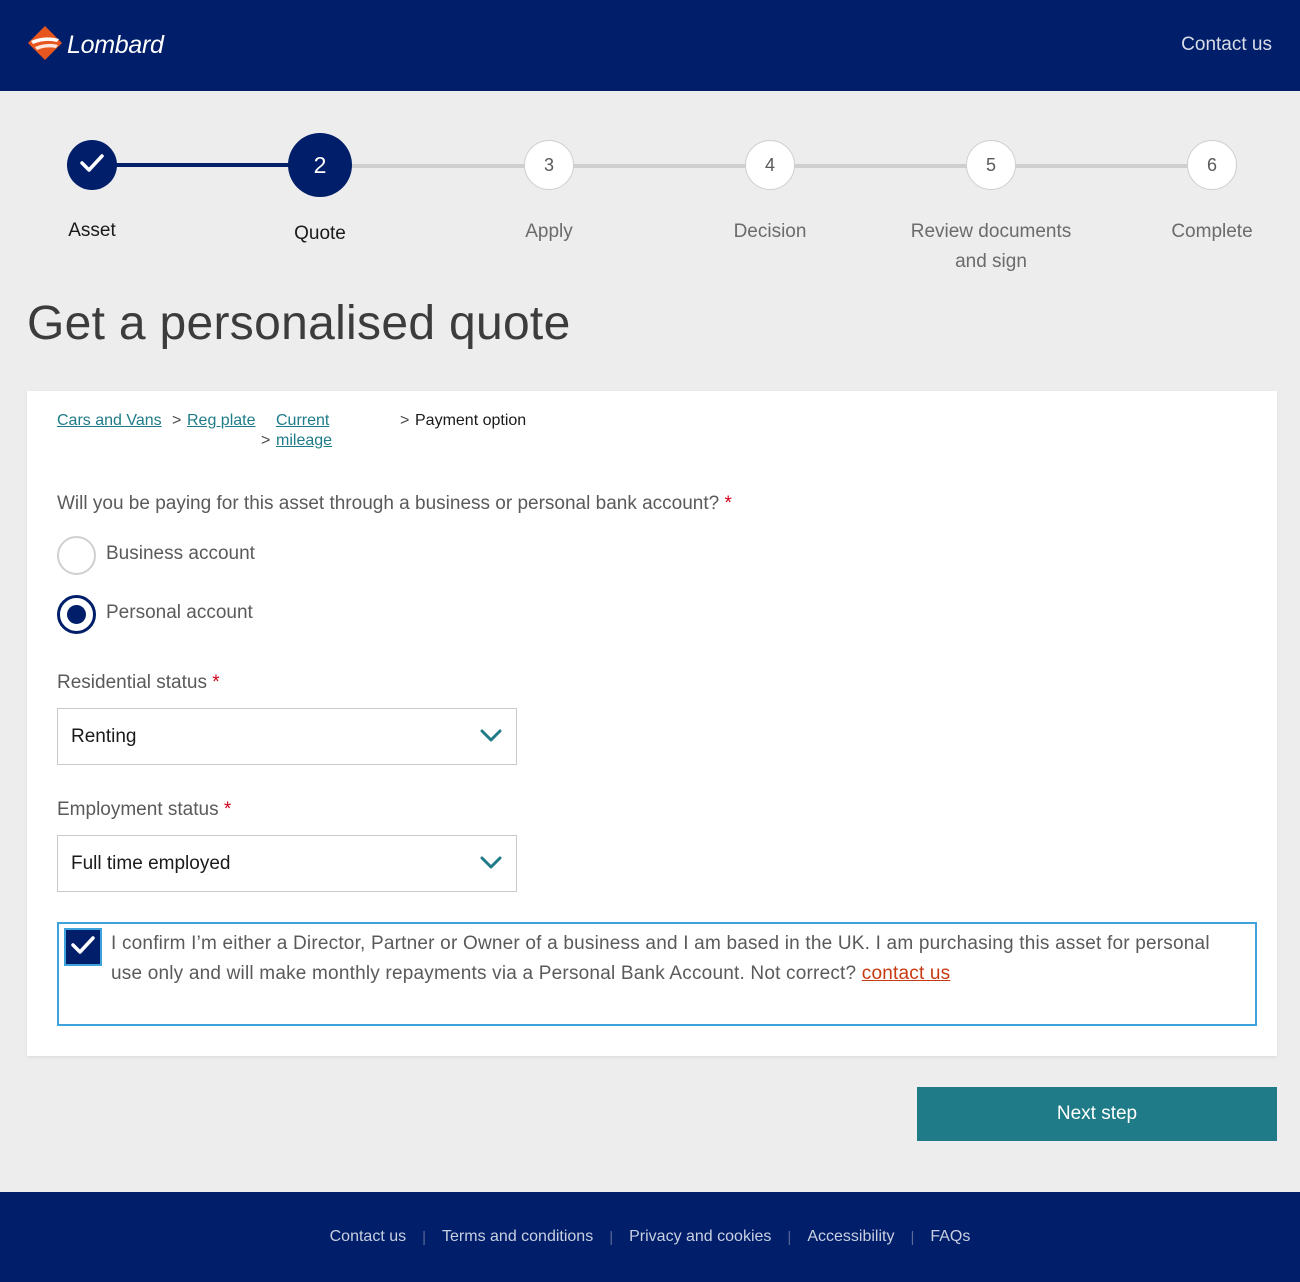  I want to click on step-3-circle: 3, so click(549, 165).